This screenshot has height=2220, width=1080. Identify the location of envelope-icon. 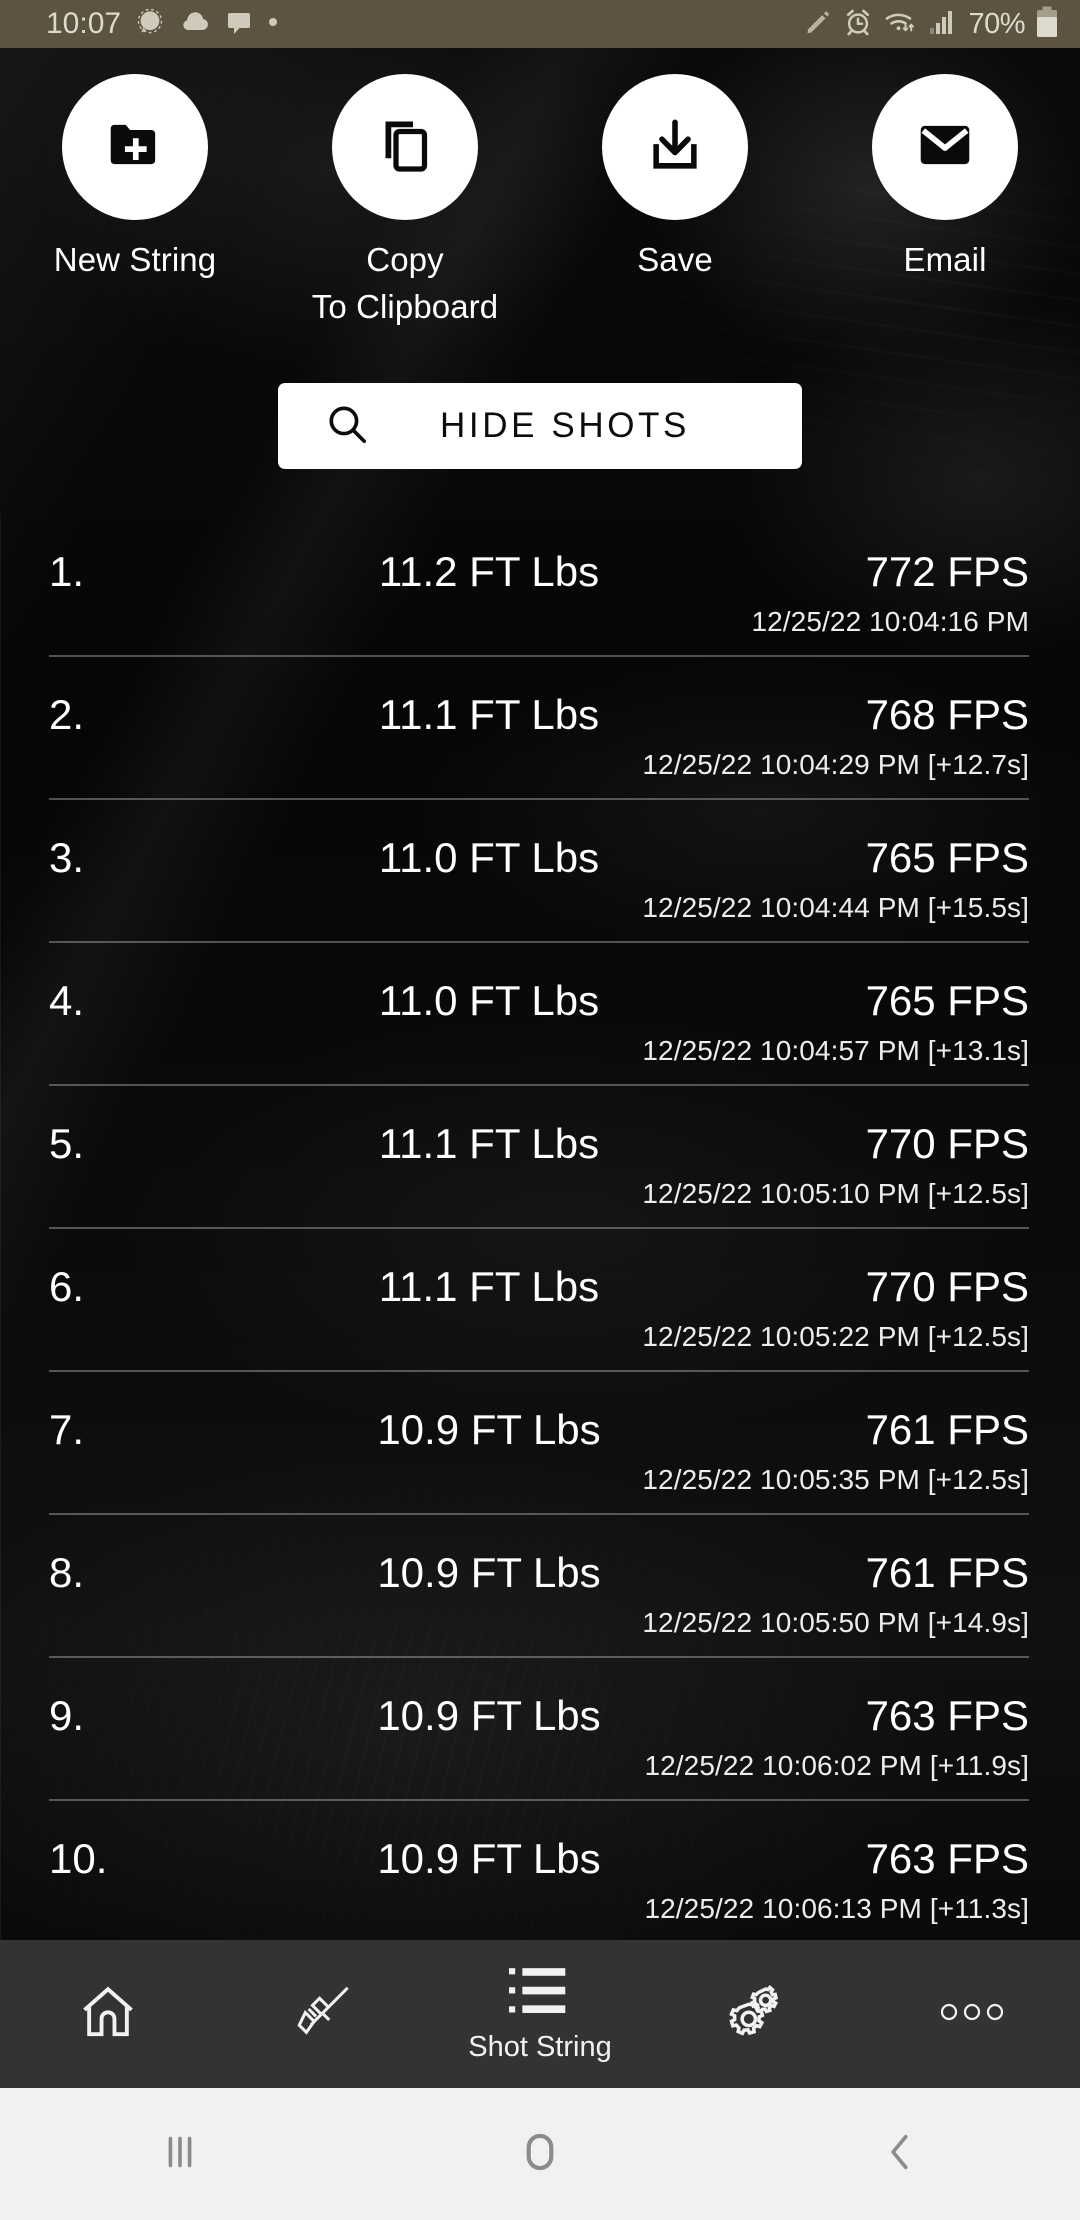
(945, 147).